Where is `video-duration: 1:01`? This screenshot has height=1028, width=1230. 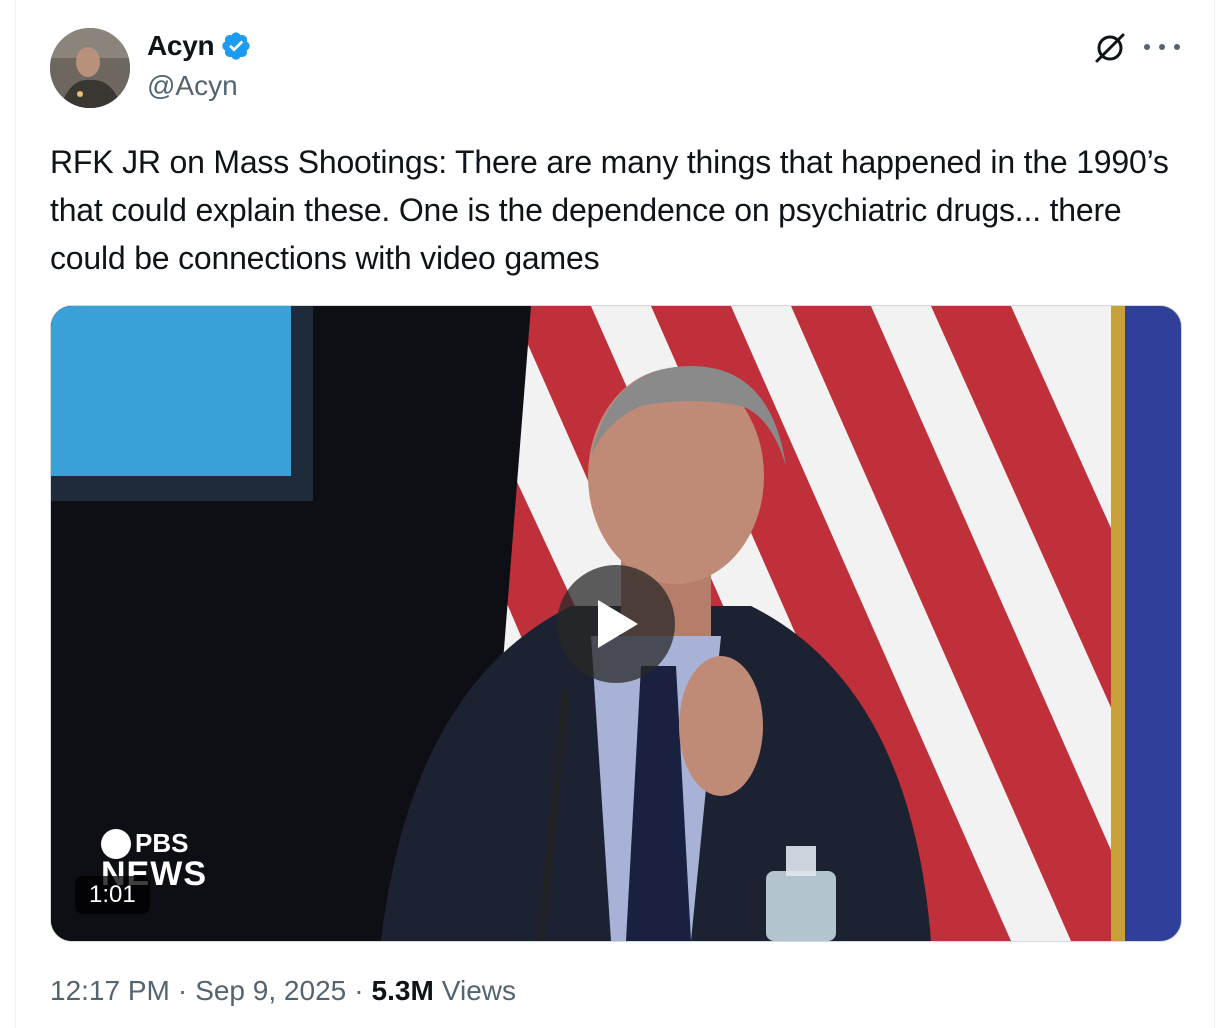 video-duration: 1:01 is located at coordinates (112, 895).